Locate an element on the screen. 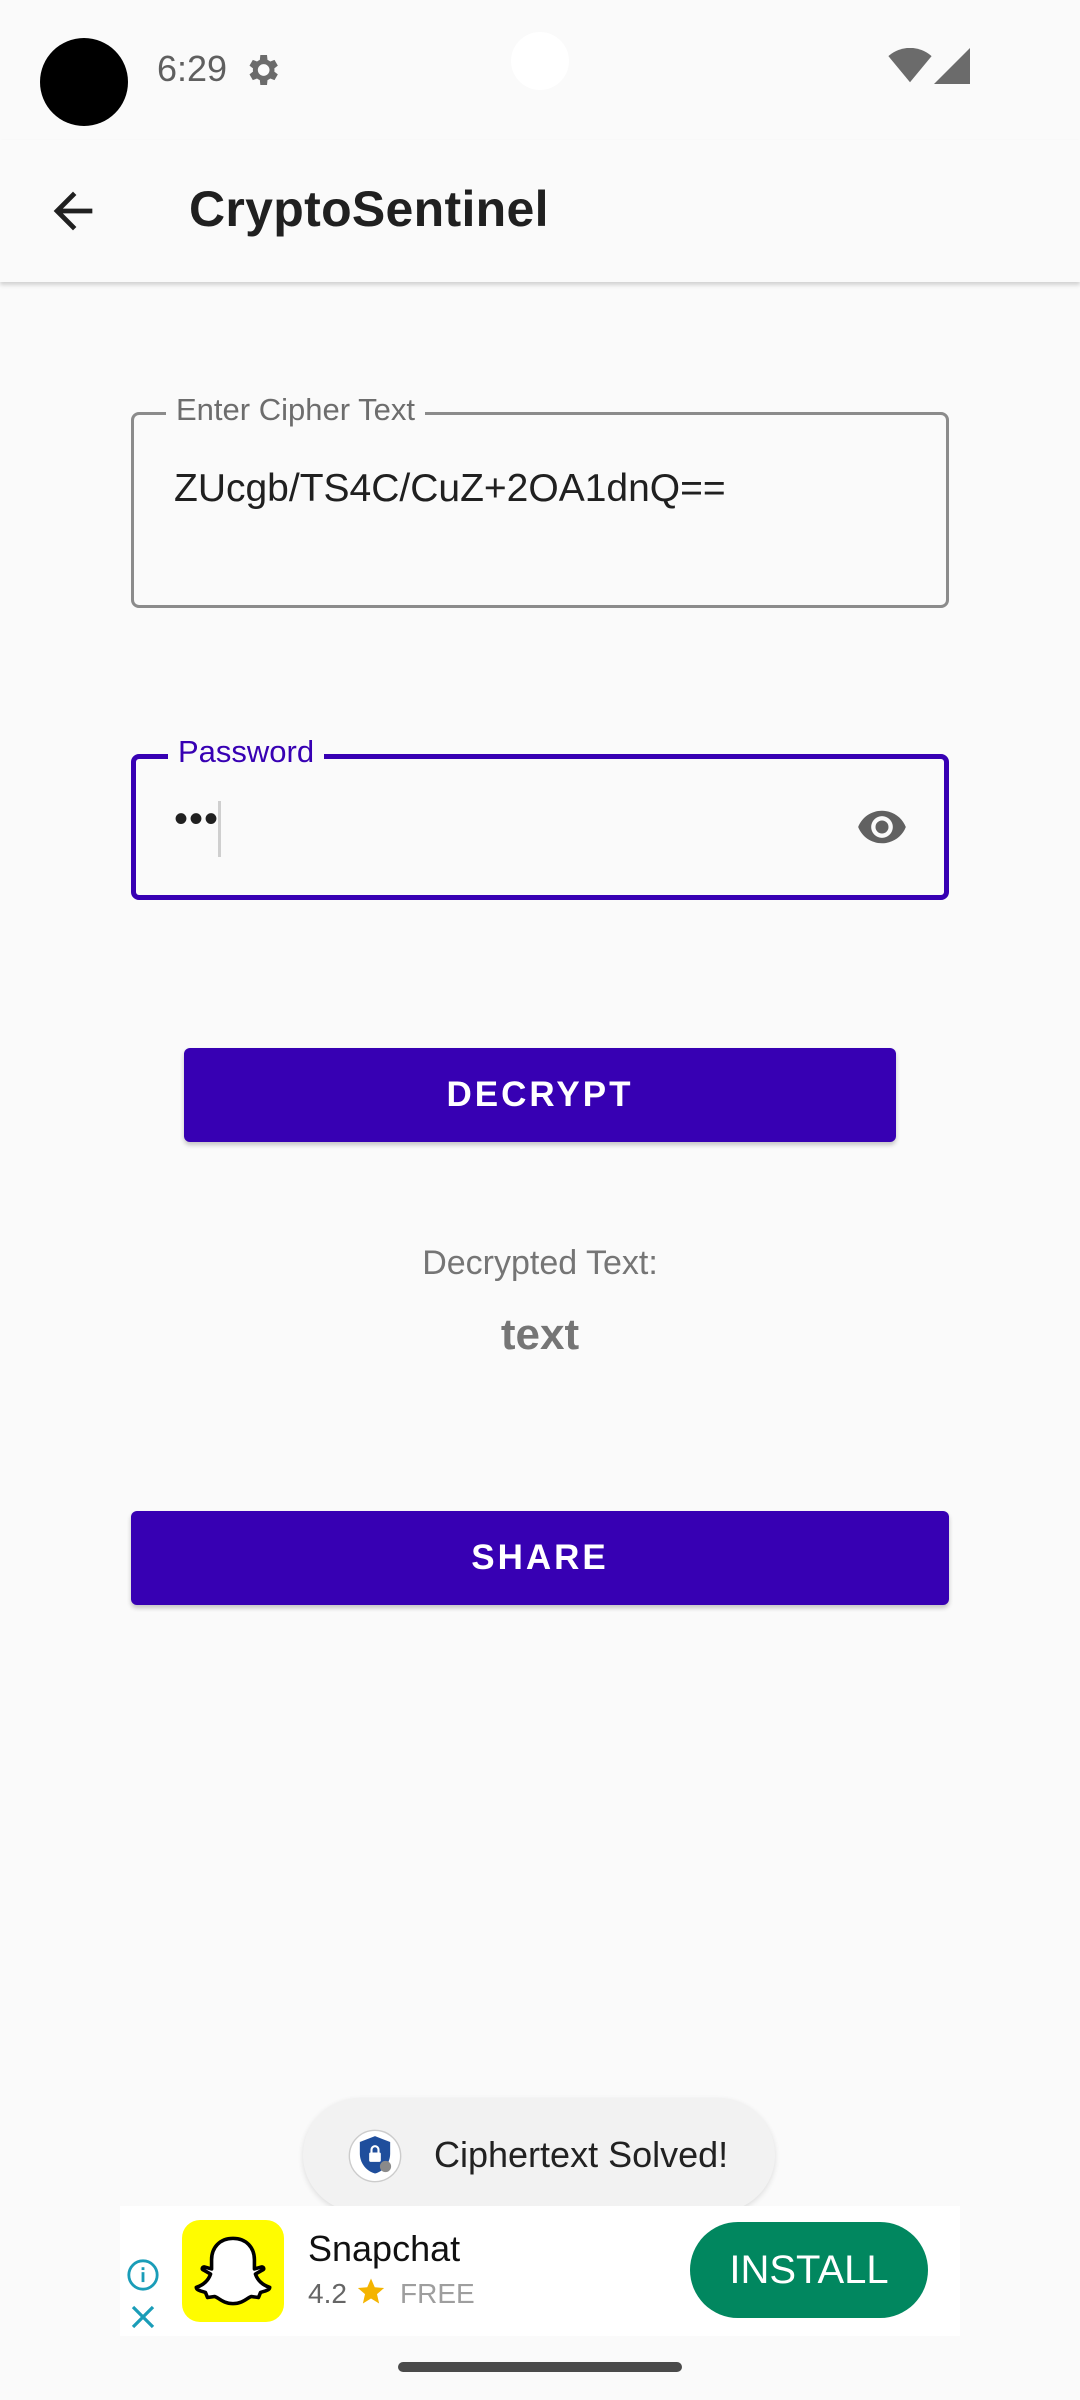  snapchat-logo is located at coordinates (233, 2271).